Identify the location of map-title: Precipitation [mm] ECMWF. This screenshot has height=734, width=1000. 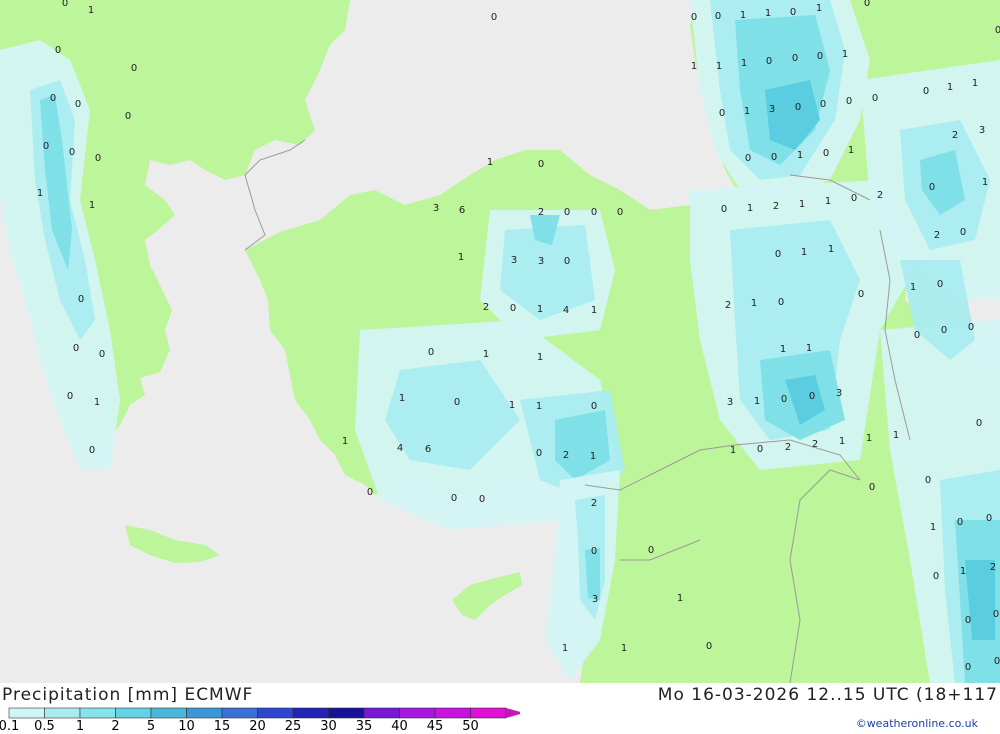
(128, 695).